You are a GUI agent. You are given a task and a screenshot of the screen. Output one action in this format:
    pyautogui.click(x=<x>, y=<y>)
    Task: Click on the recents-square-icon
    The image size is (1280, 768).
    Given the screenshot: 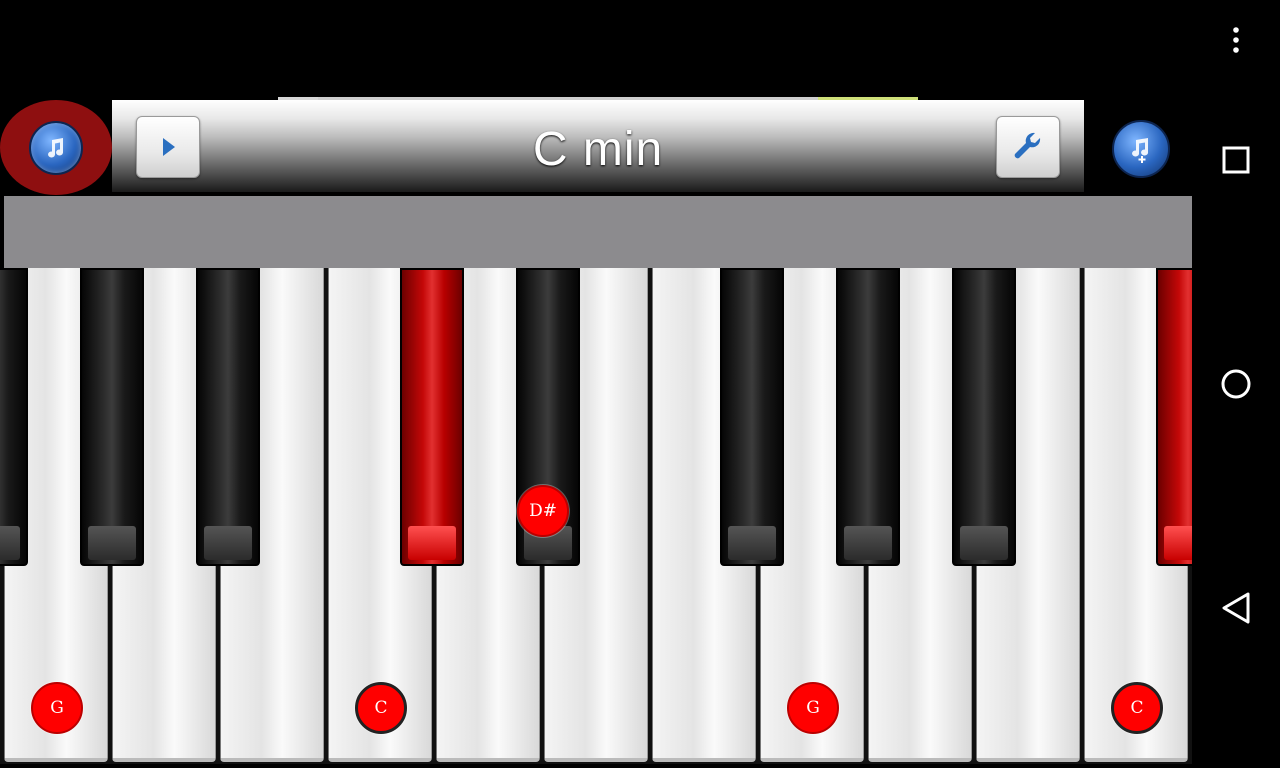 What is the action you would take?
    pyautogui.click(x=1236, y=160)
    